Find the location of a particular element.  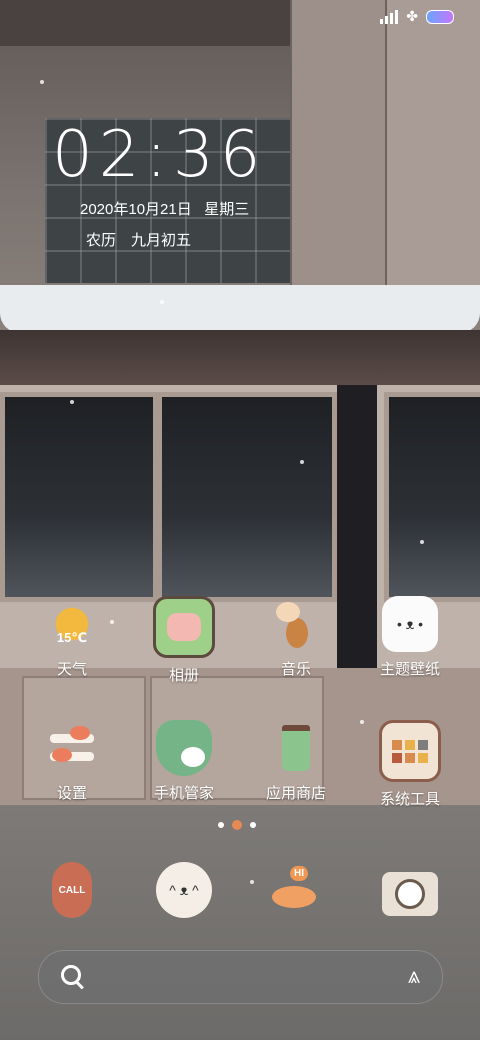

search-icon is located at coordinates (71, 975).